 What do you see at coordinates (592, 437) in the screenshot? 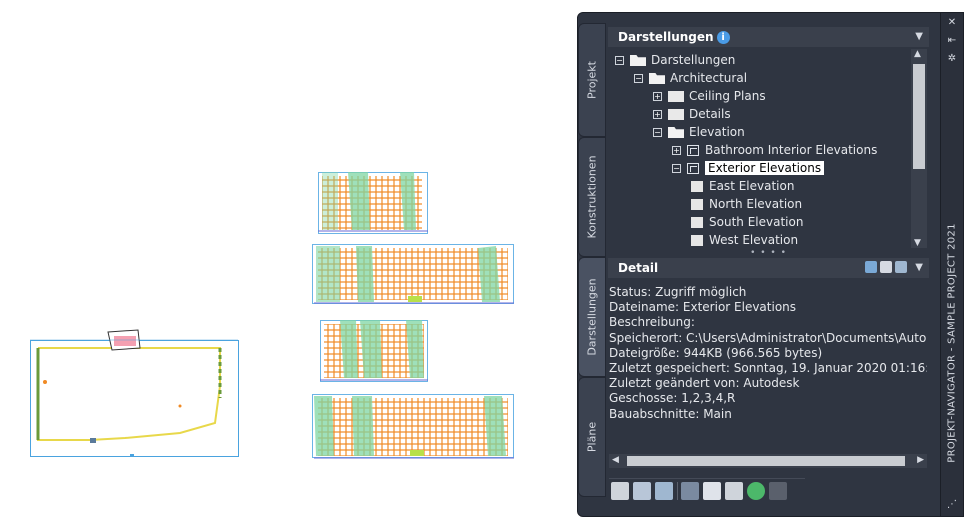
I see `tab-plaene: Pläne` at bounding box center [592, 437].